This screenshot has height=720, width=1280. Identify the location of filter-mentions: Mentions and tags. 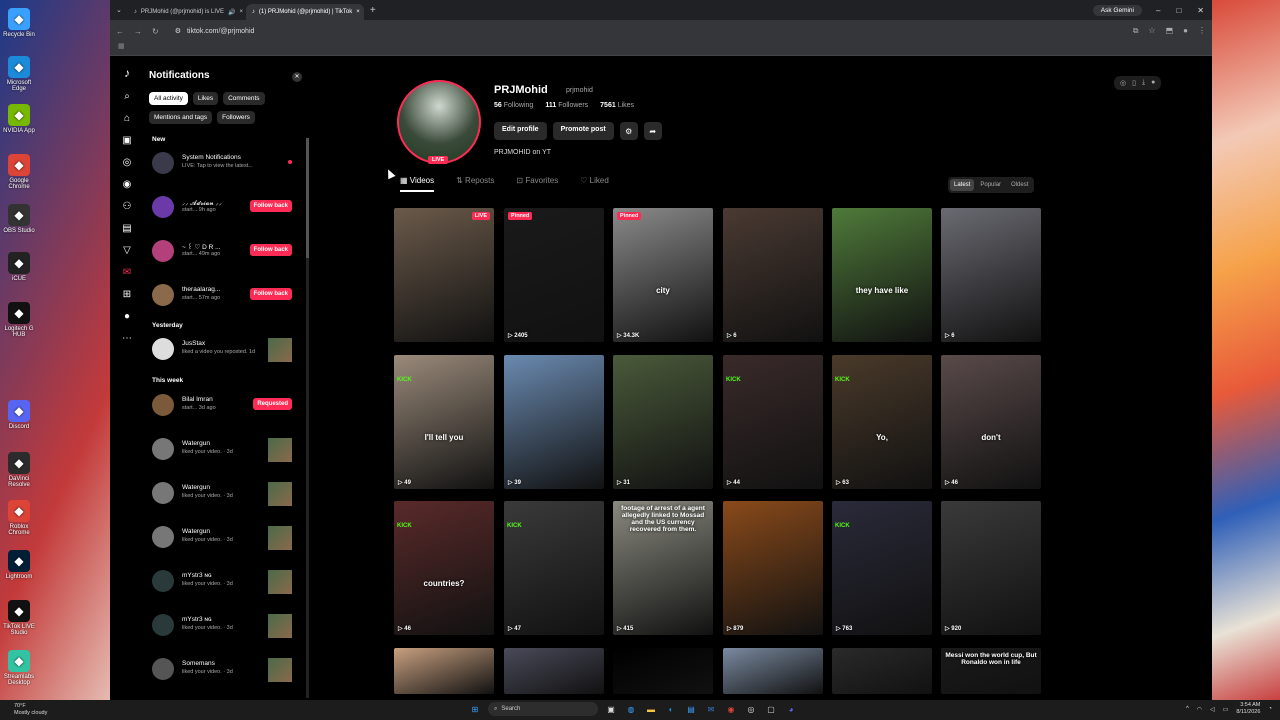
(181, 117).